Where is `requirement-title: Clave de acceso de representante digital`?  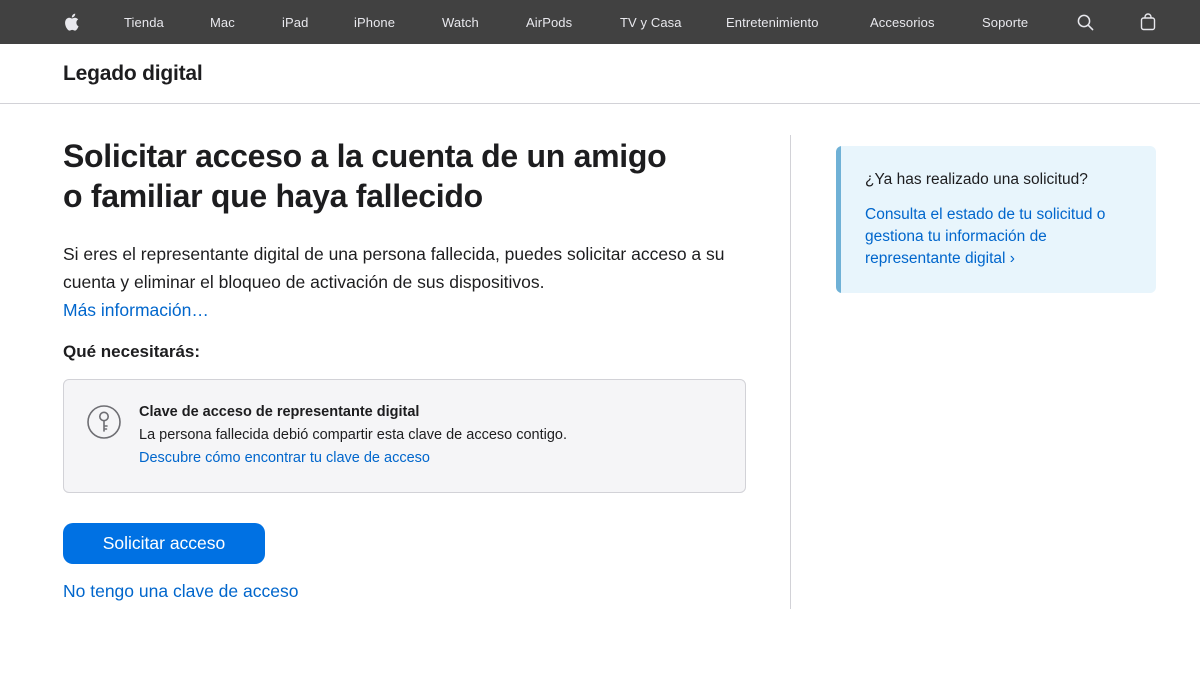 requirement-title: Clave de acceso de representante digital is located at coordinates (279, 412).